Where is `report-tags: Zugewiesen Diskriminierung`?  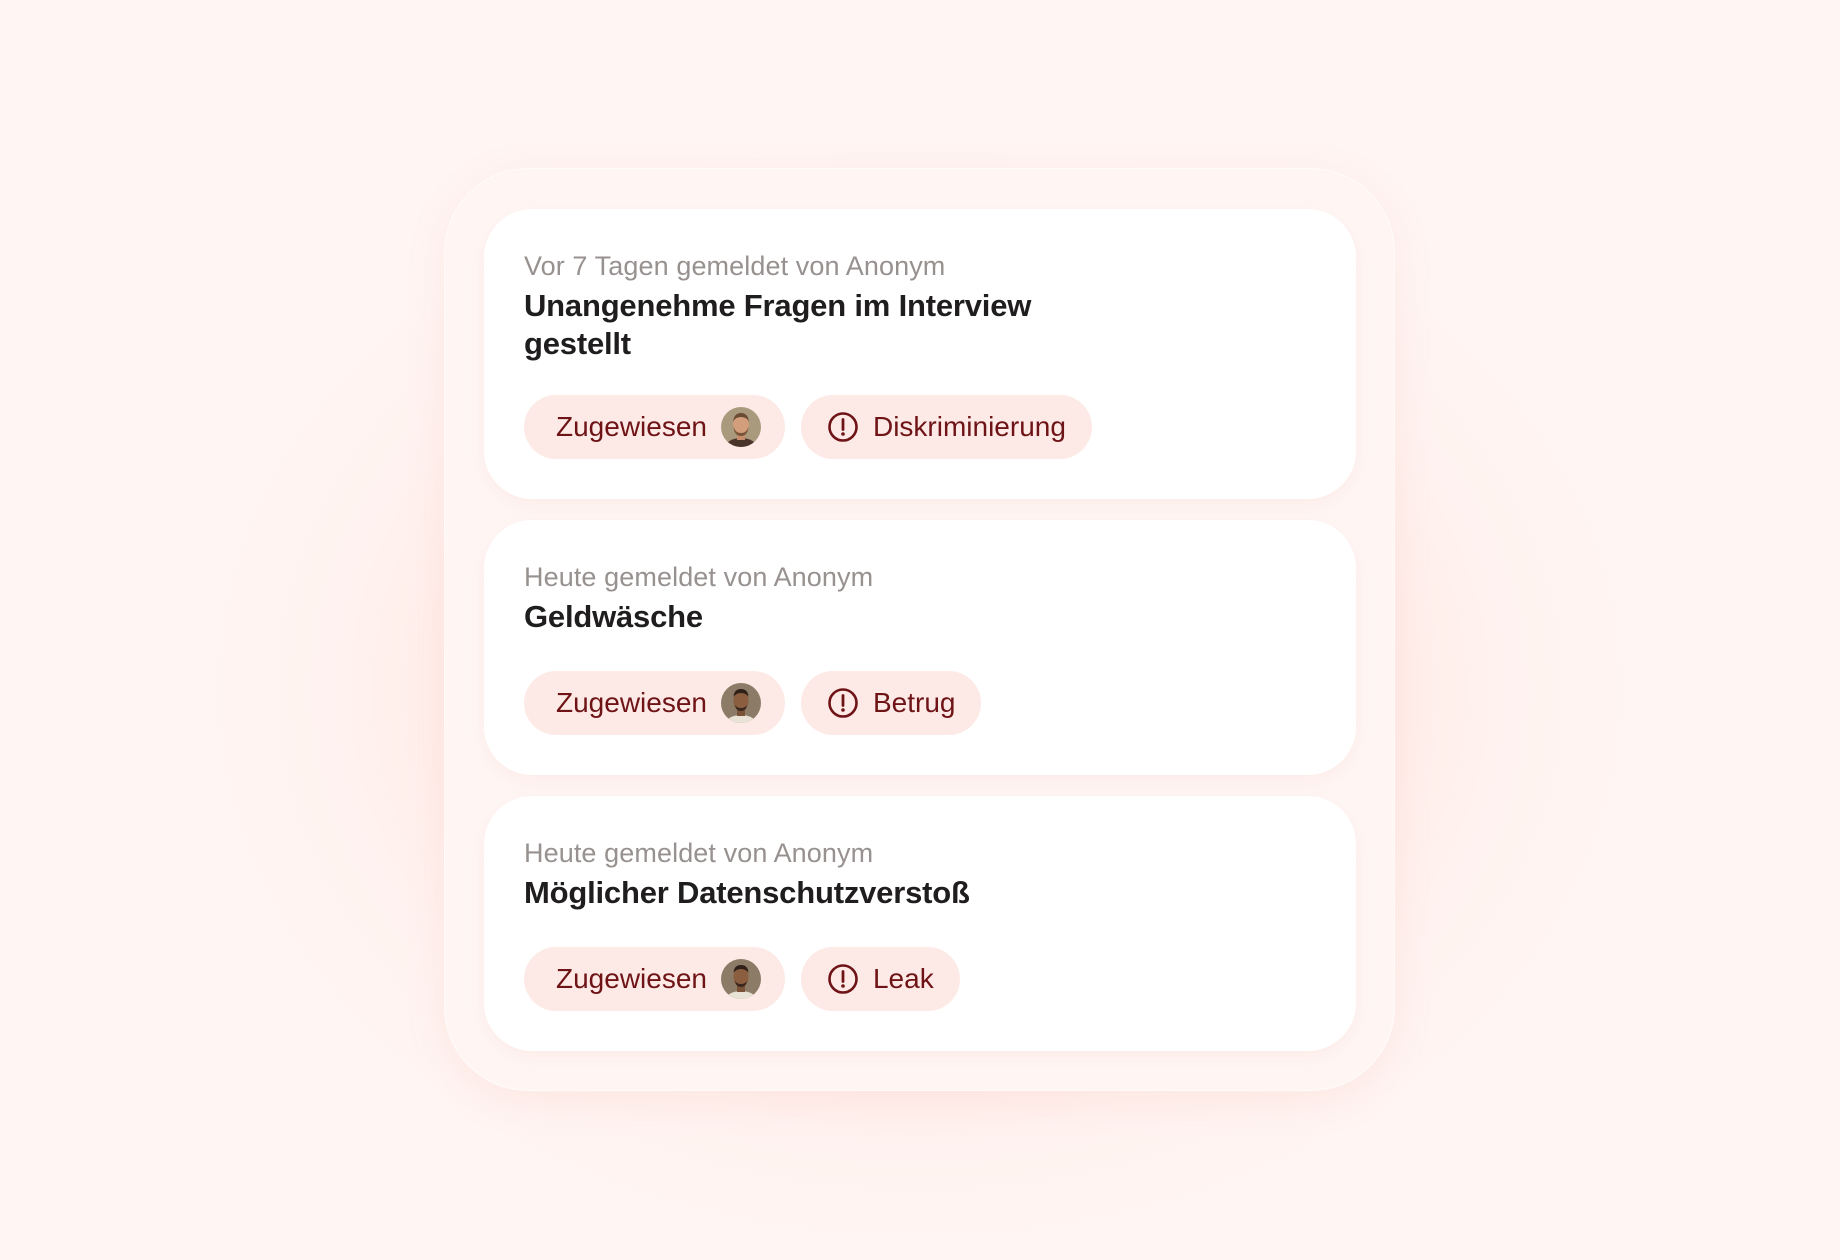
report-tags: Zugewiesen Diskriminierung is located at coordinates (808, 427).